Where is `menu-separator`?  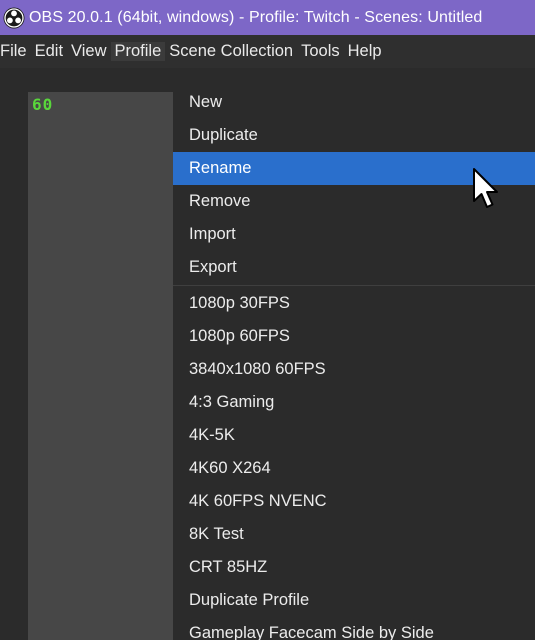 menu-separator is located at coordinates (354, 285).